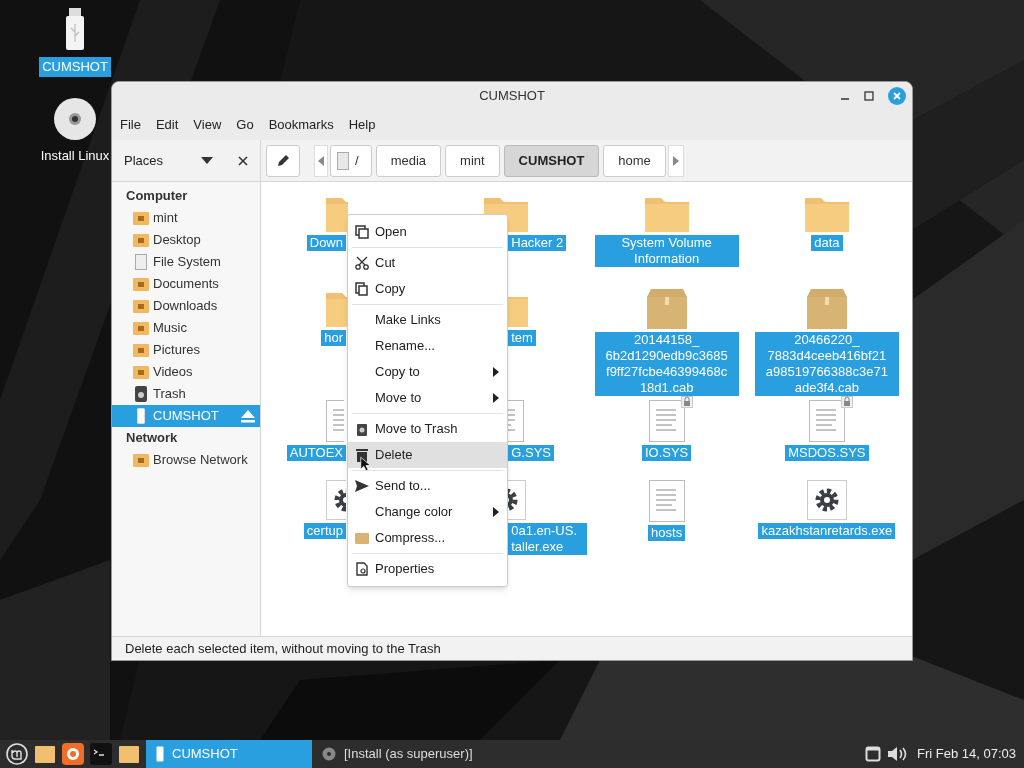 Image resolution: width=1024 pixels, height=768 pixels. Describe the element at coordinates (427, 289) in the screenshot. I see `menu-item: Copy` at that location.